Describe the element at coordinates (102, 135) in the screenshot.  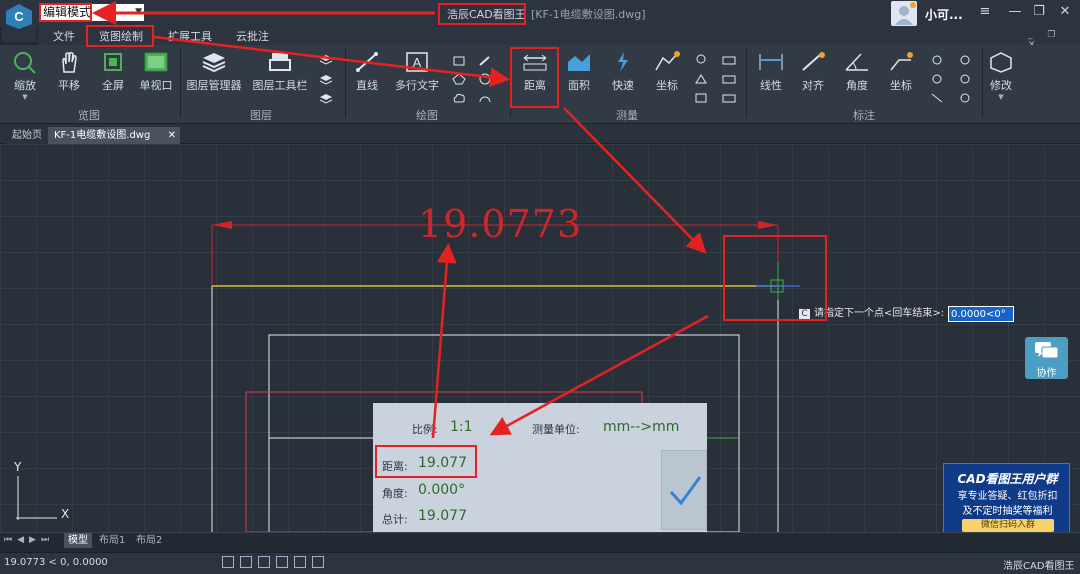
I see `tab-document-label: KF-1电缆敷设图.dwg` at that location.